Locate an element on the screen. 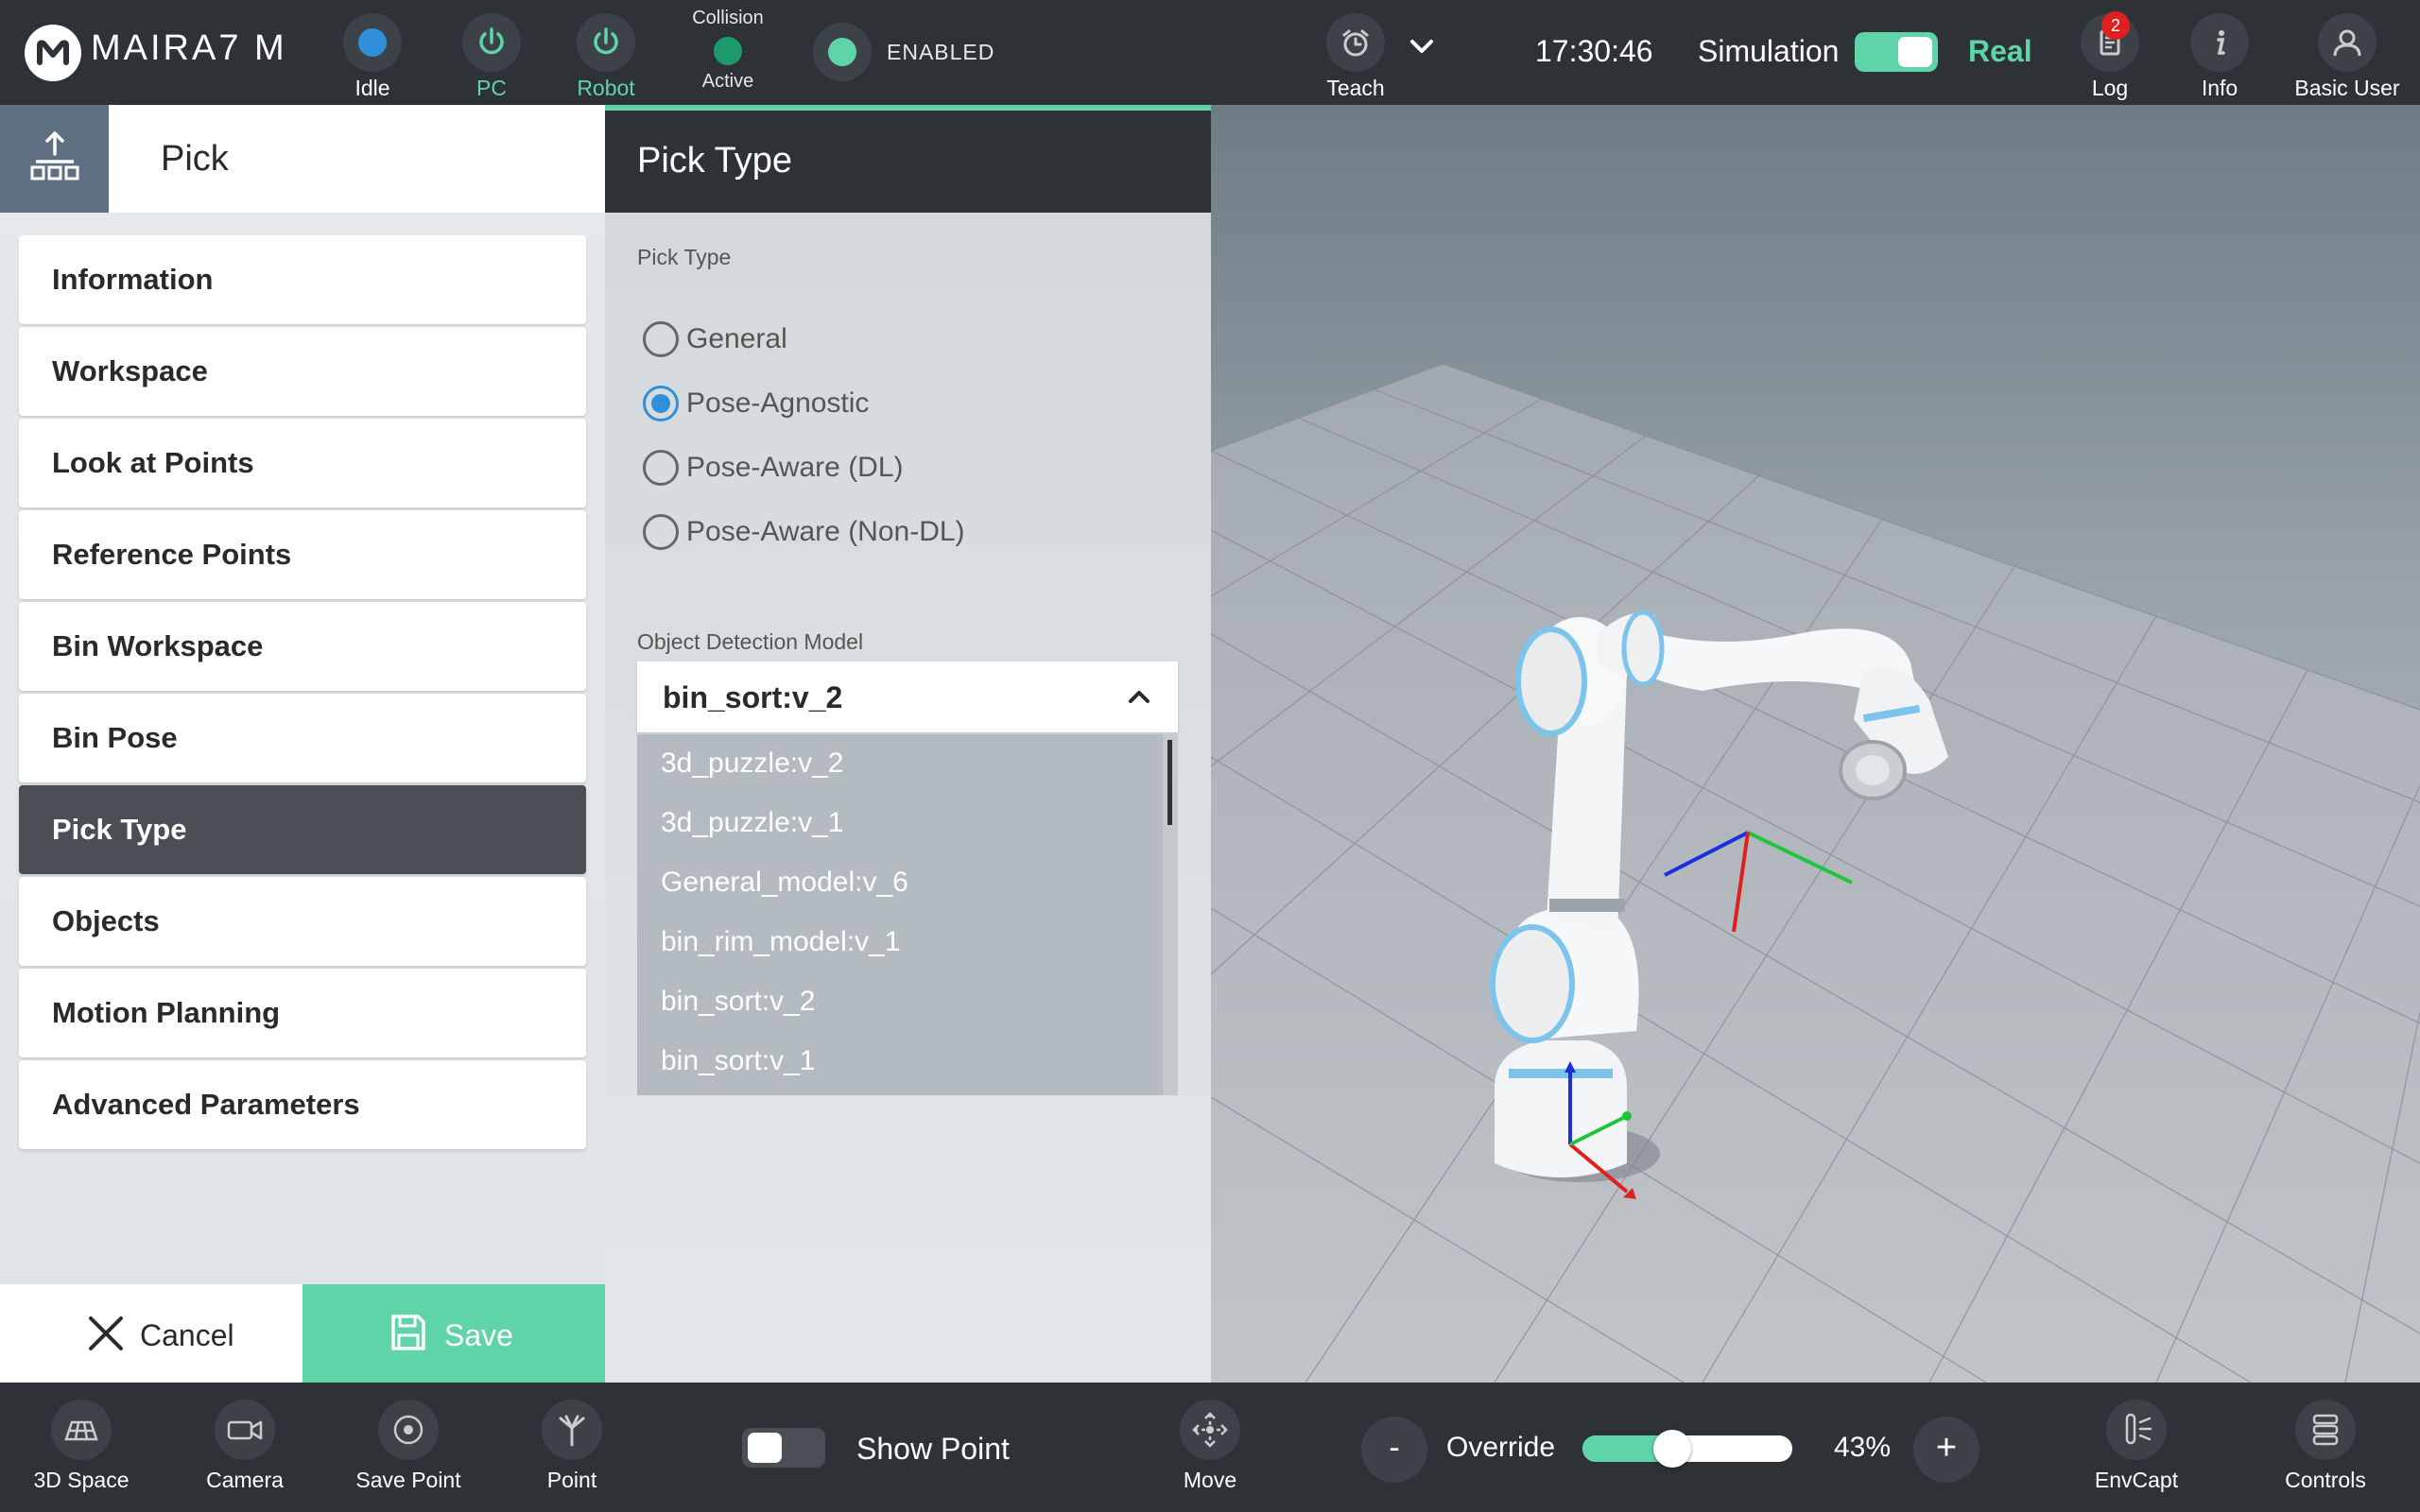 The image size is (2420, 1512). enabled-indicator-icon is located at coordinates (842, 52).